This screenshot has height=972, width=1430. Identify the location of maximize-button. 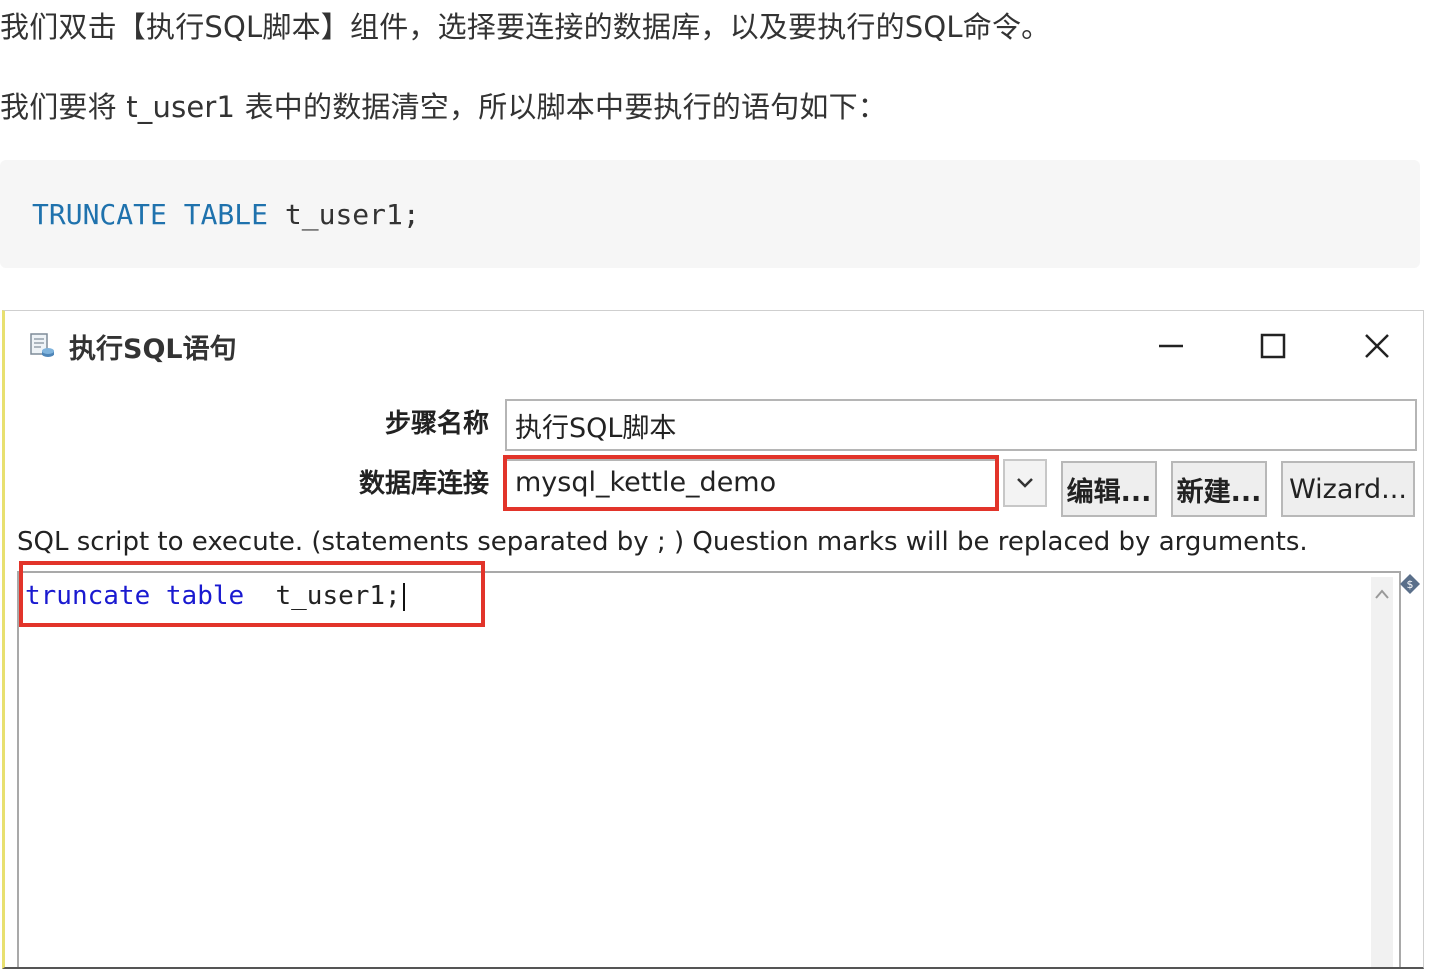
(1273, 346).